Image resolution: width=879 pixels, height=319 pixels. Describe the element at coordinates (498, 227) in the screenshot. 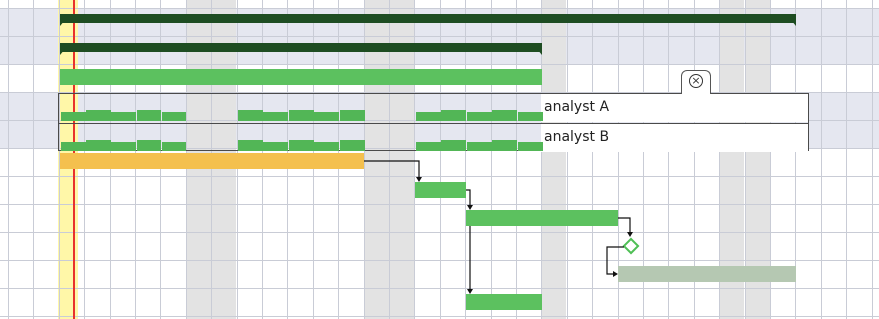

I see `dependency-links` at that location.